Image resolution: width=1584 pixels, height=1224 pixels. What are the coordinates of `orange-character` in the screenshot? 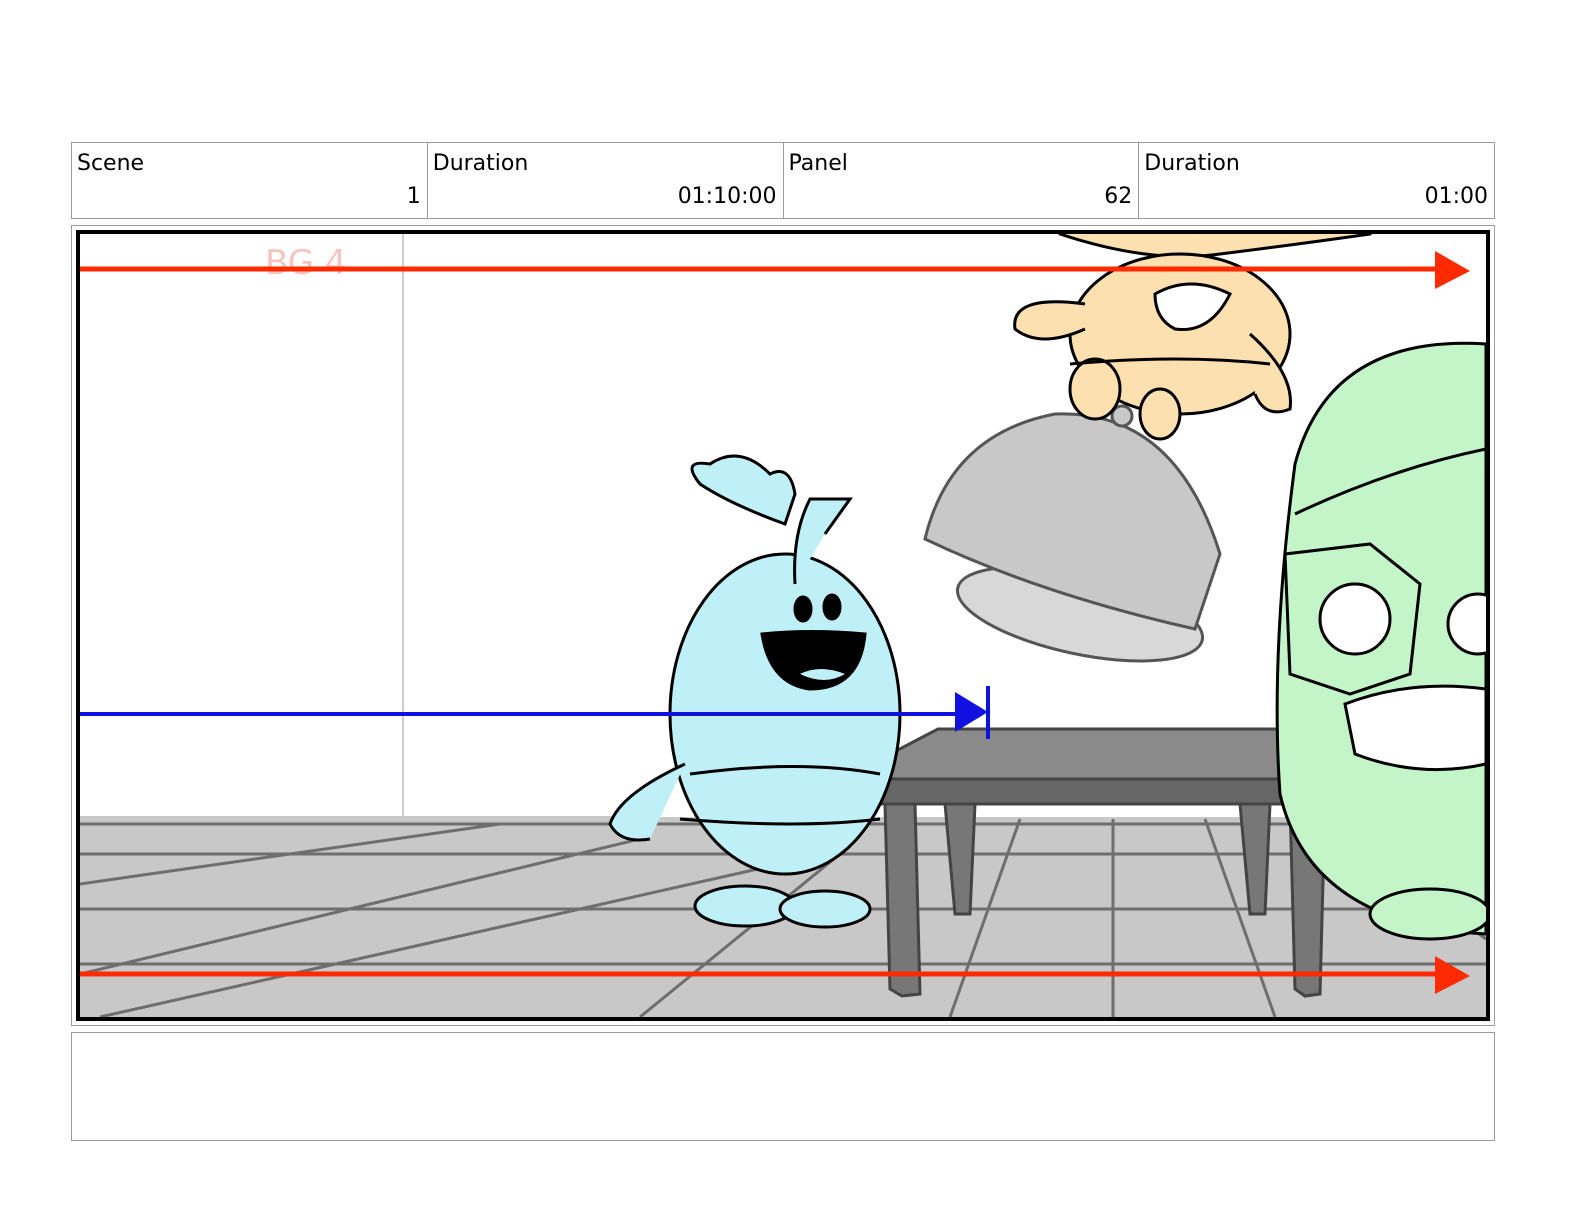 It's located at (1192, 337).